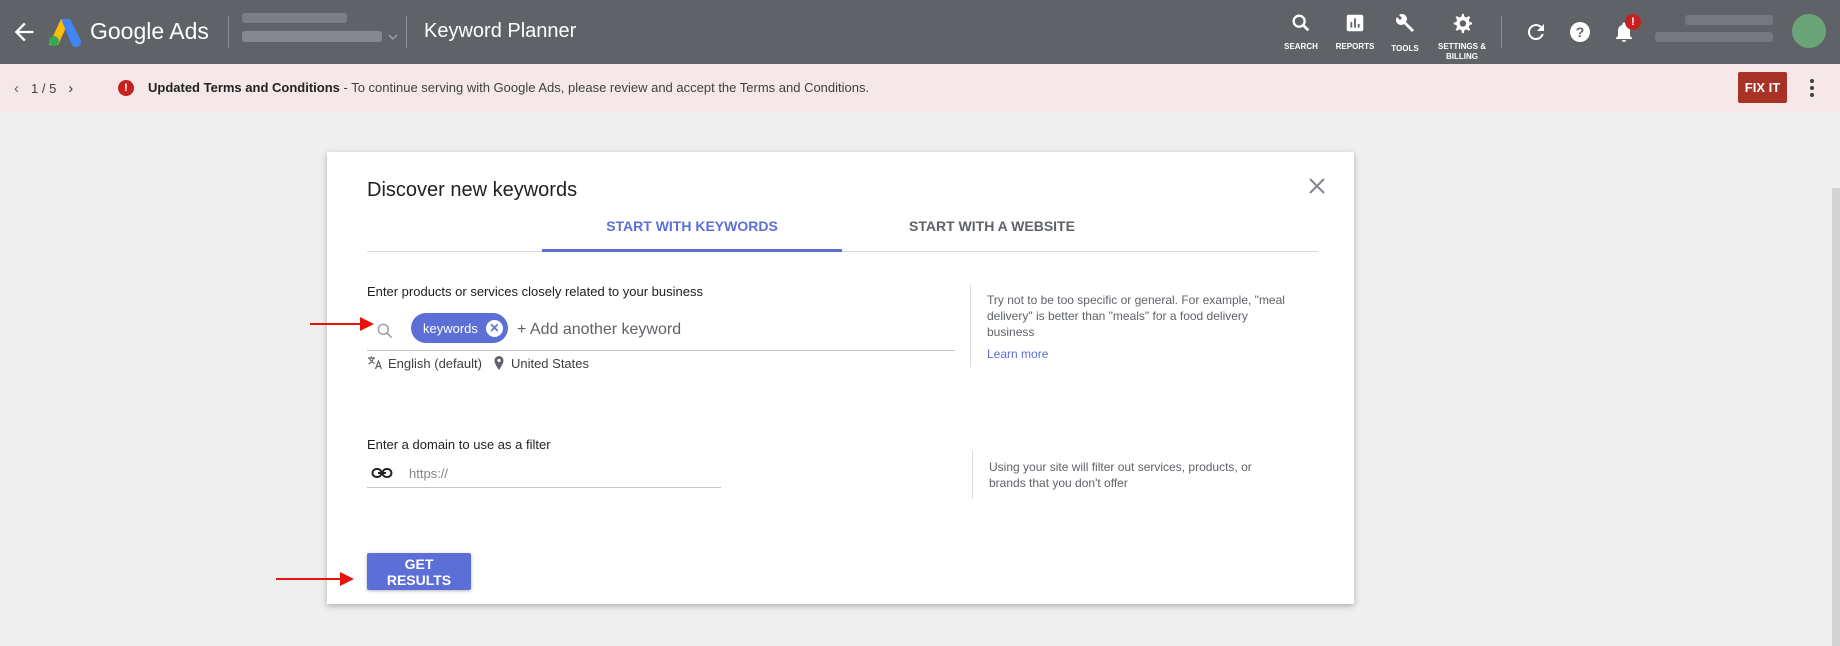  I want to click on keywords-input-row: keywords ✕, so click(661, 331).